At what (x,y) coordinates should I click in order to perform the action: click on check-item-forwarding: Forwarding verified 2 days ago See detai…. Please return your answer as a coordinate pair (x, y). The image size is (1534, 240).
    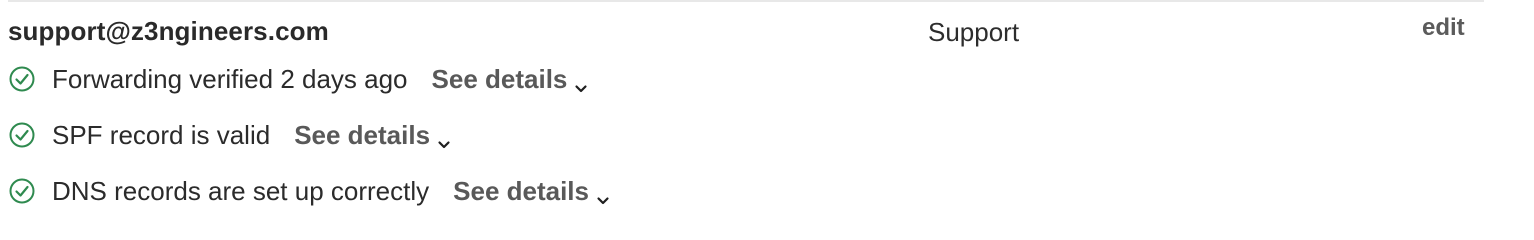
    Looking at the image, I should click on (298, 79).